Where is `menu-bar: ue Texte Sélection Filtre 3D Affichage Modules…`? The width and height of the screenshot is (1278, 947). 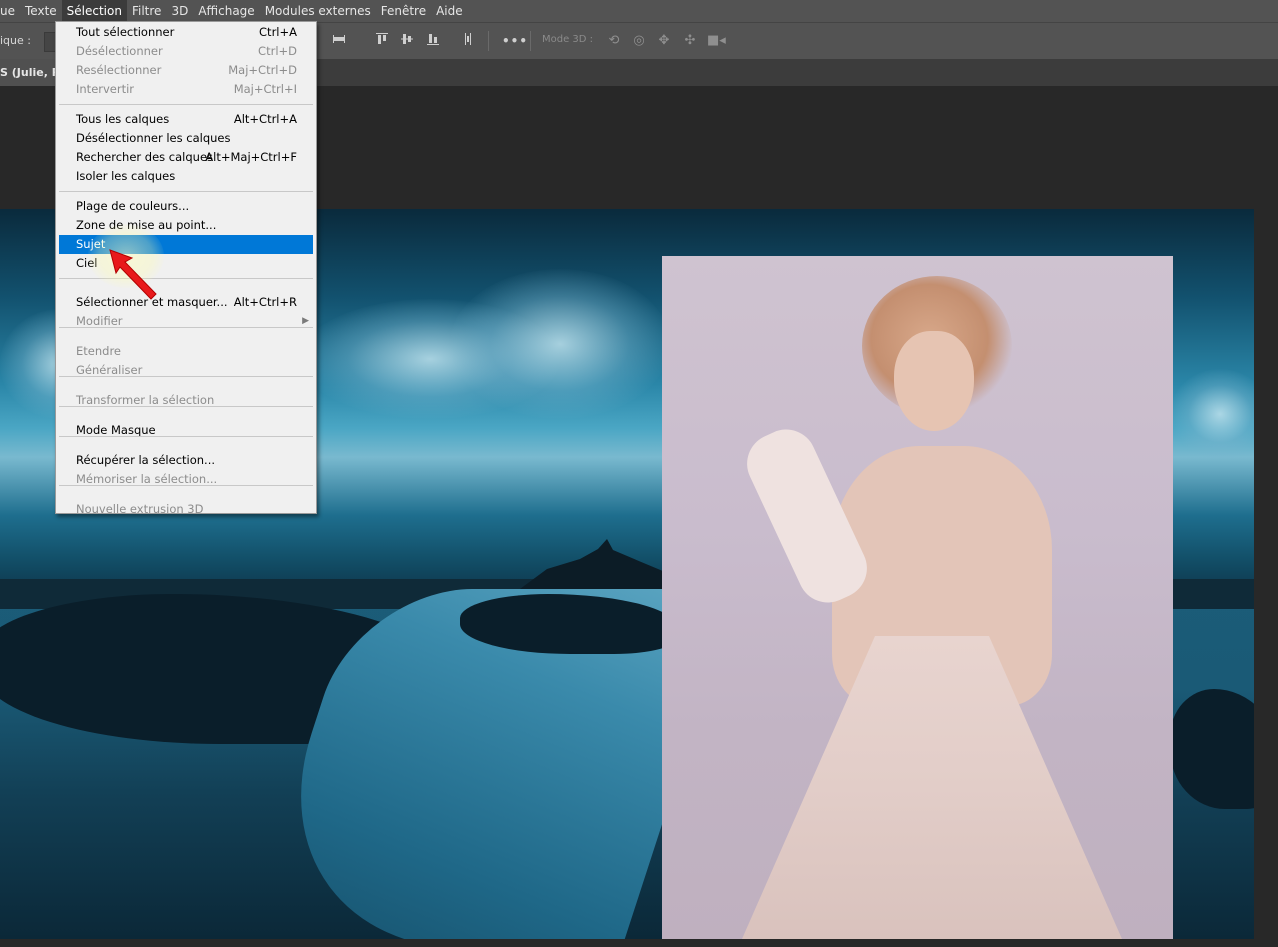 menu-bar: ue Texte Sélection Filtre 3D Affichage Modules… is located at coordinates (639, 11).